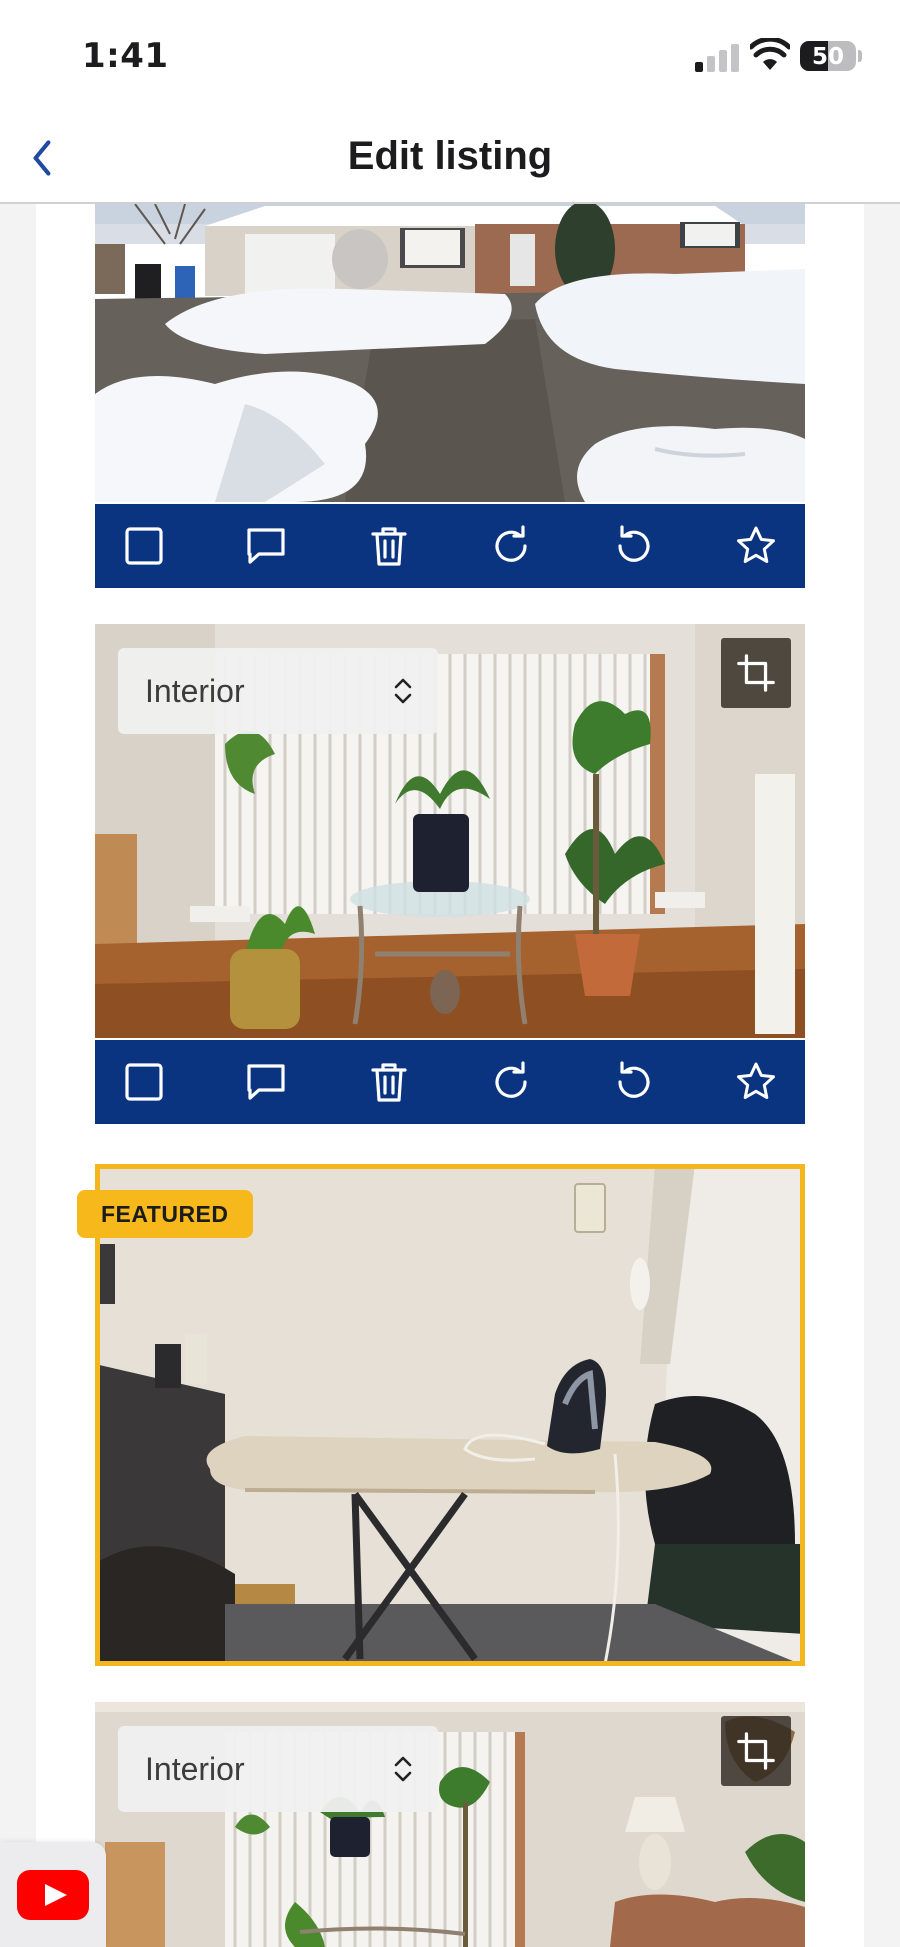 This screenshot has width=900, height=1947. Describe the element at coordinates (450, 56) in the screenshot. I see `status-bar: 1:41 50` at that location.